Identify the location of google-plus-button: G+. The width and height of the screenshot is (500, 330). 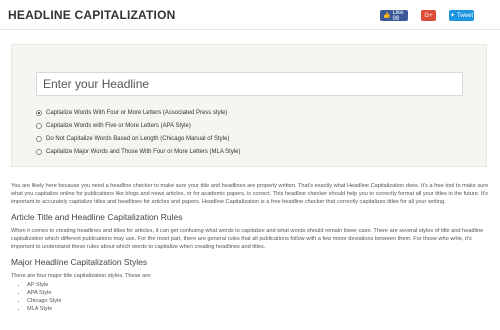
(428, 15).